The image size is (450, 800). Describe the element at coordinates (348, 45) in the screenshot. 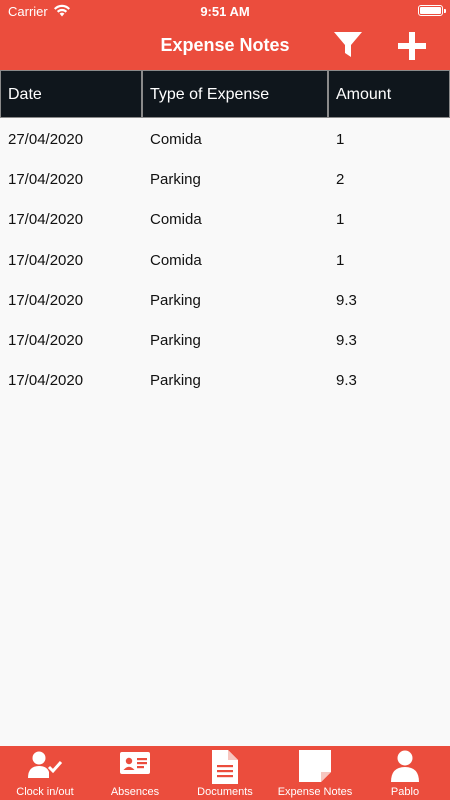

I see `filter-icon` at that location.